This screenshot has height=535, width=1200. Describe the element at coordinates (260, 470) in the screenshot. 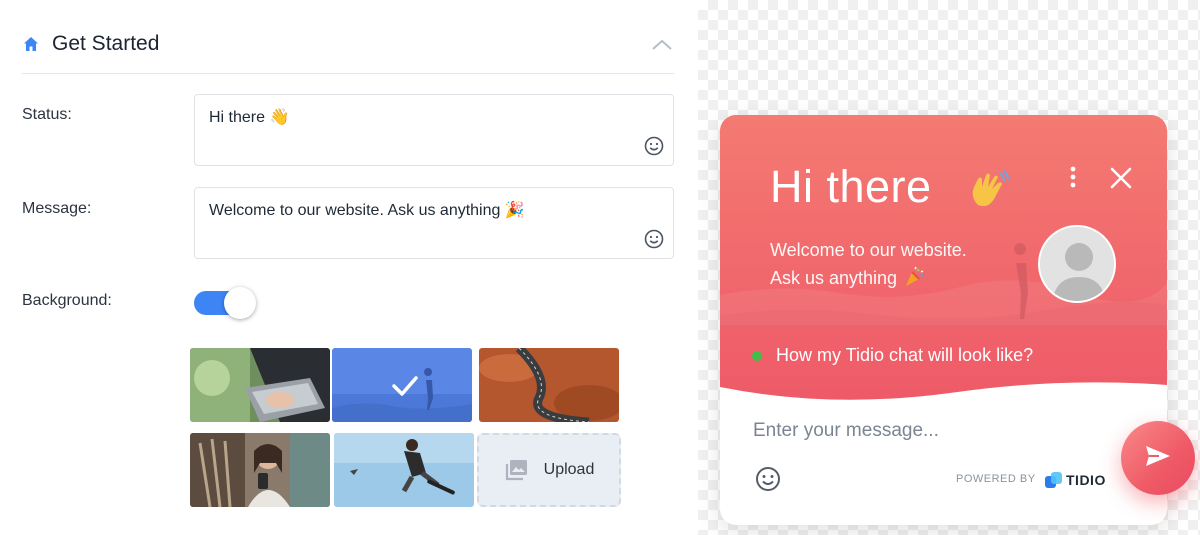

I see `background-option-woman-phone` at that location.